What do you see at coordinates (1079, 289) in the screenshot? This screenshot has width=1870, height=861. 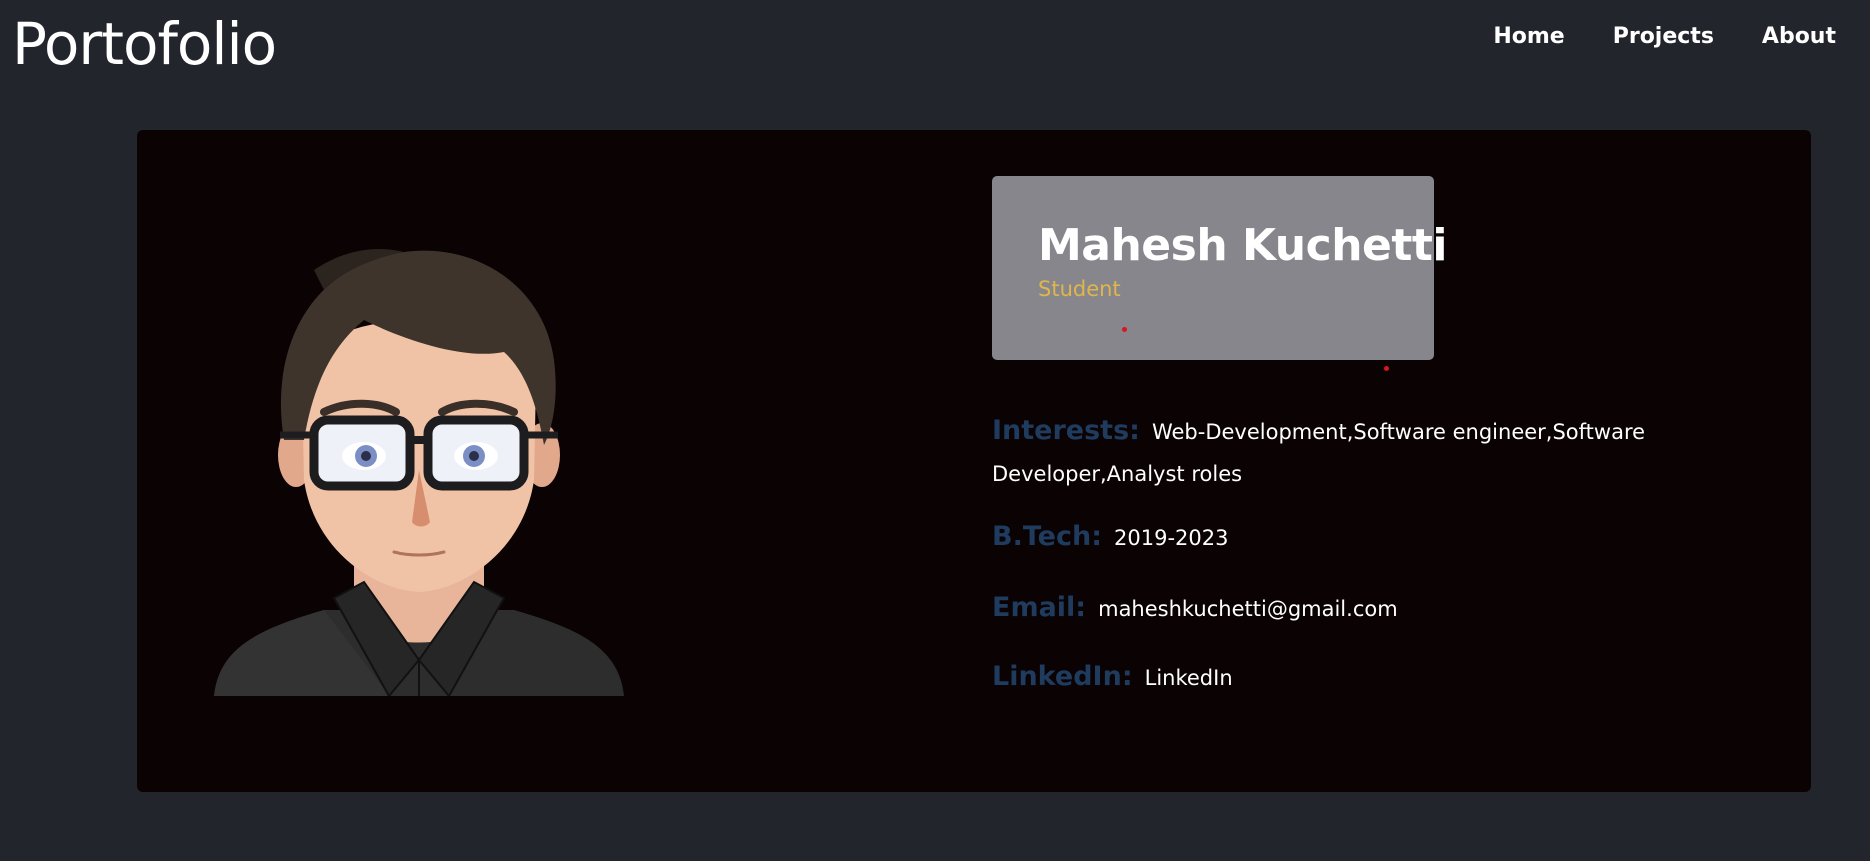 I see `profile-role: Student` at bounding box center [1079, 289].